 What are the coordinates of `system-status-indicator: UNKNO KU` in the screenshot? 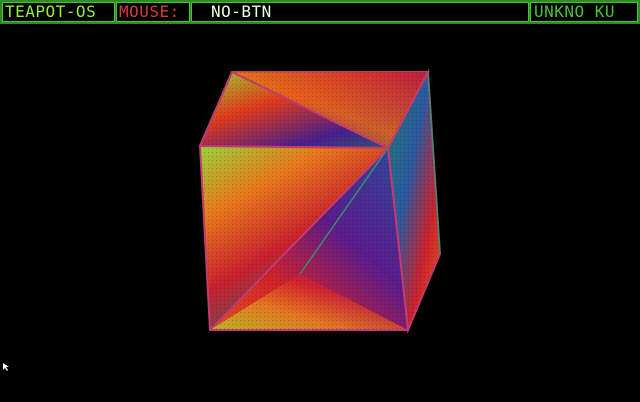 It's located at (584, 12).